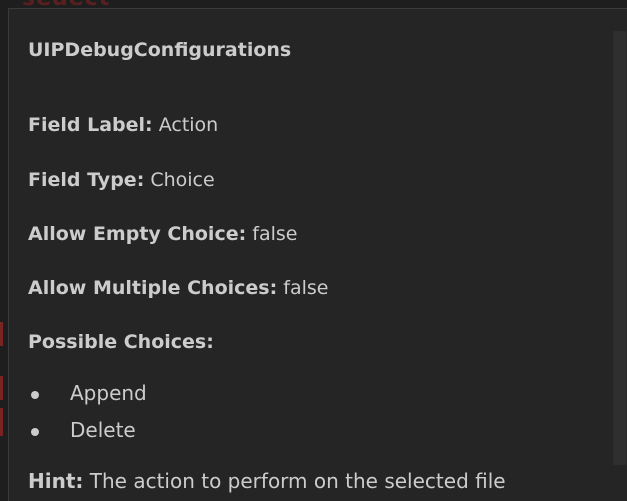 The width and height of the screenshot is (627, 501). Describe the element at coordinates (66, 4) in the screenshot. I see `background-code-fragment: sedect` at that location.